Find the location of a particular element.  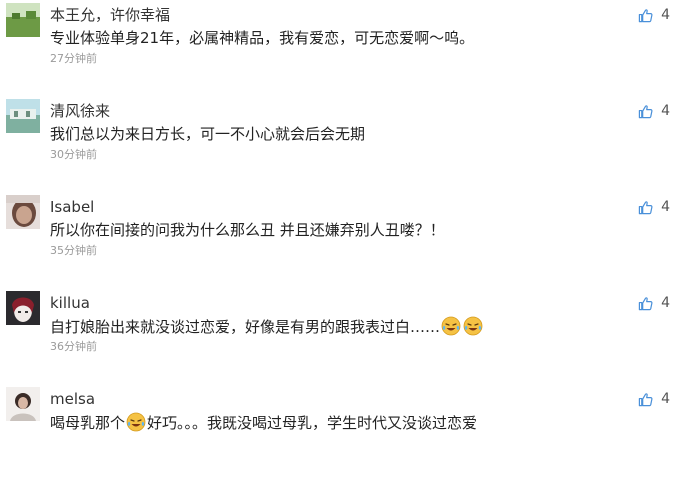

comment-text-part2: 好巧。。。我既没喝过母乳，学生时代又没谈过恋爱 is located at coordinates (312, 423).